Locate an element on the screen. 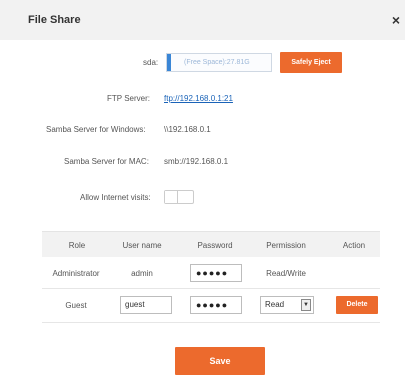 The width and height of the screenshot is (405, 382). safely-eject-button: Safely Eject is located at coordinates (311, 62).